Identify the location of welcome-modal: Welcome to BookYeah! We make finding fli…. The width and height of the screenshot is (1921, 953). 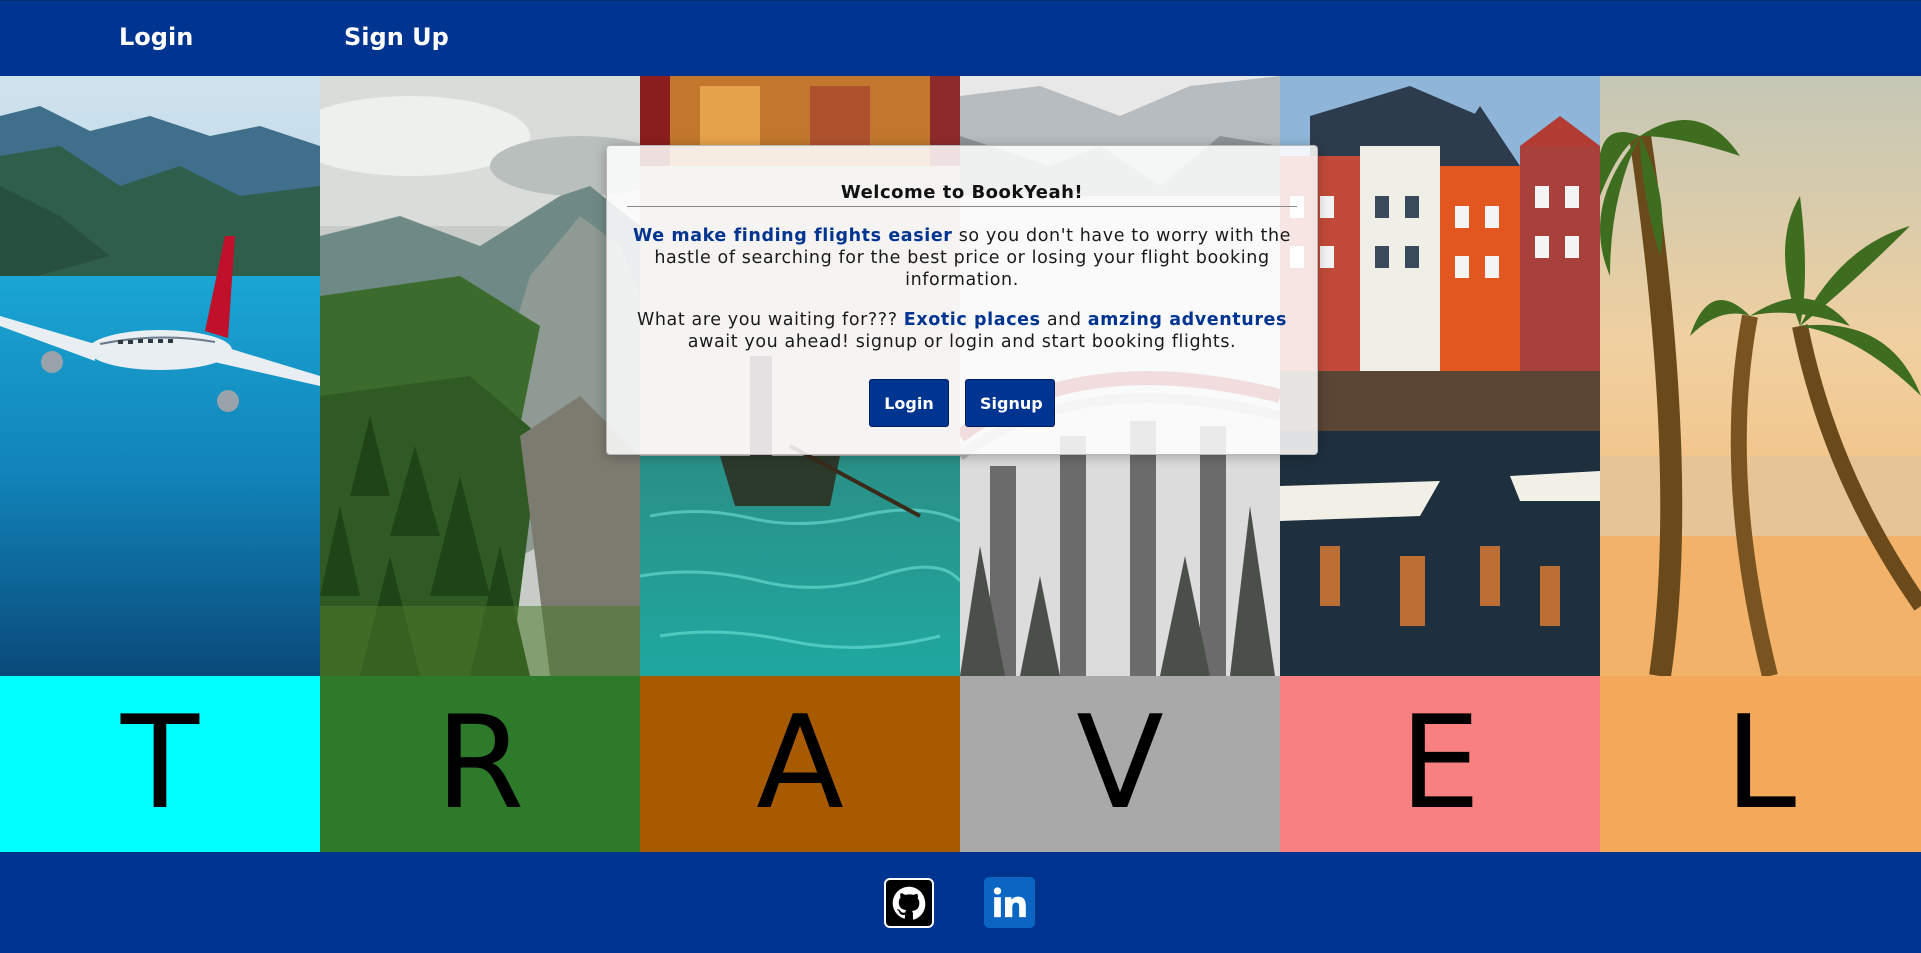
(962, 300).